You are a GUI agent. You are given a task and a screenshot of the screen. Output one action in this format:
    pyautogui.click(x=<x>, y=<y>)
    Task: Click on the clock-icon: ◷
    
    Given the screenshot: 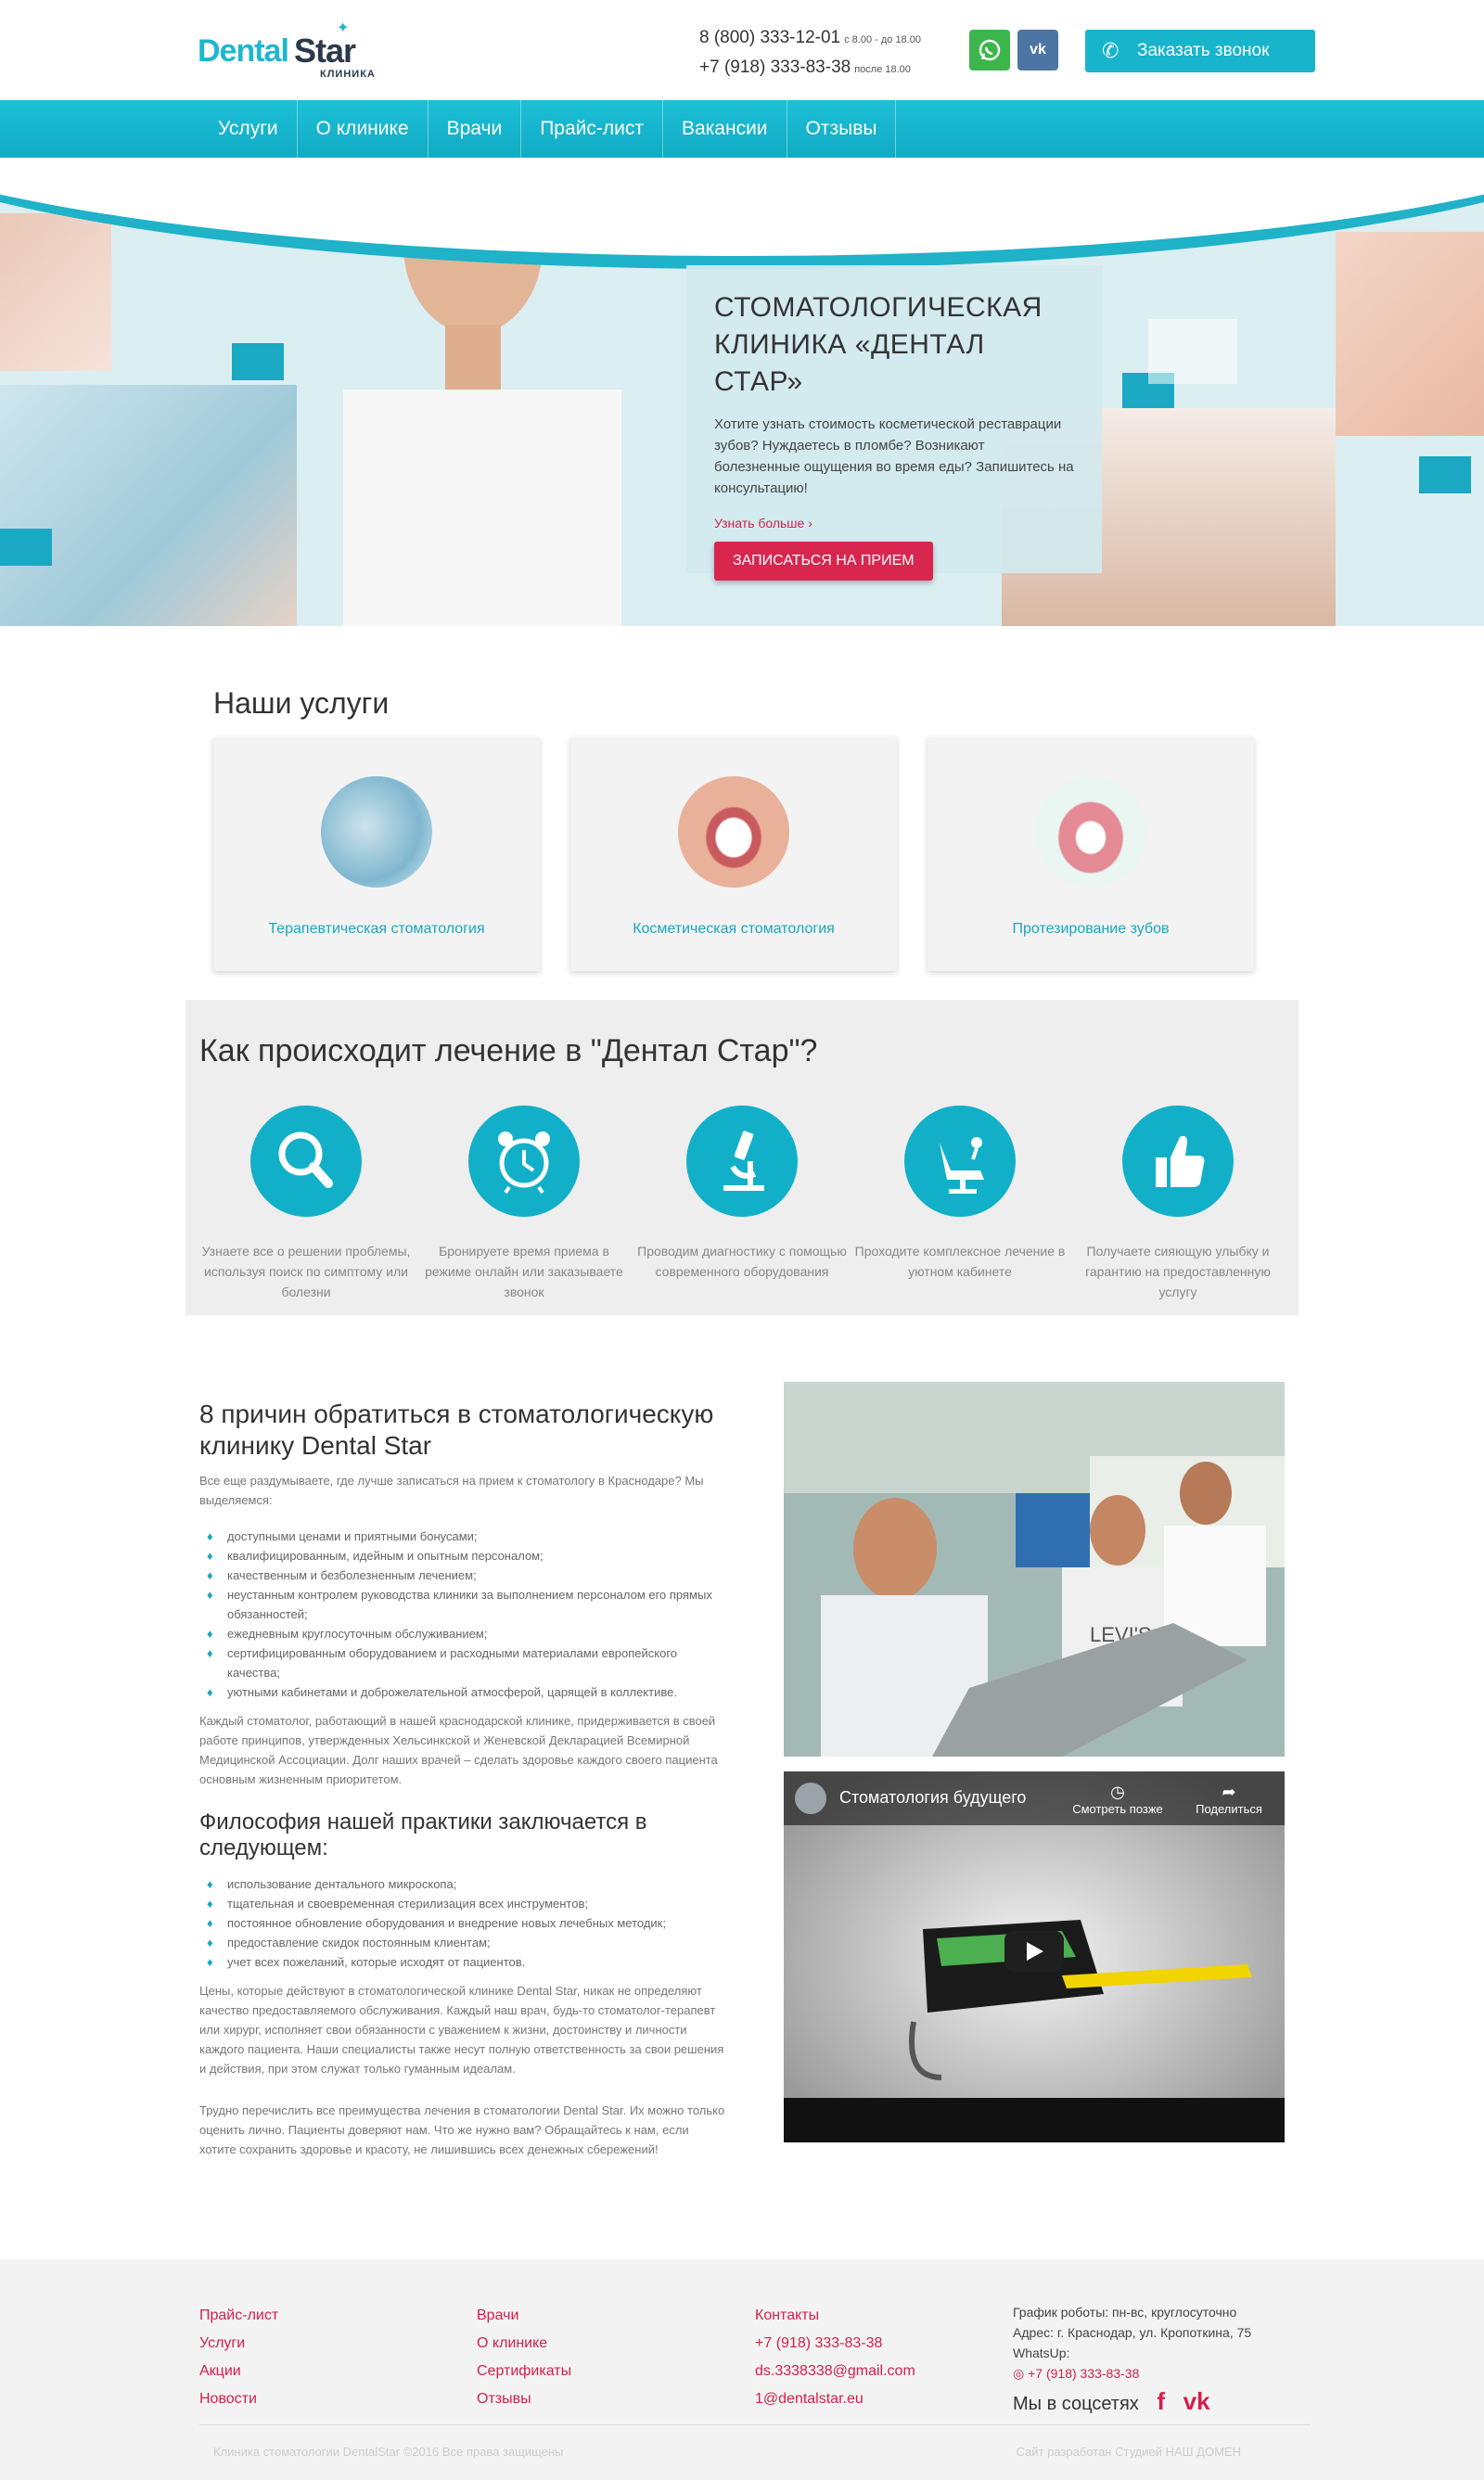 What is the action you would take?
    pyautogui.click(x=1117, y=1792)
    